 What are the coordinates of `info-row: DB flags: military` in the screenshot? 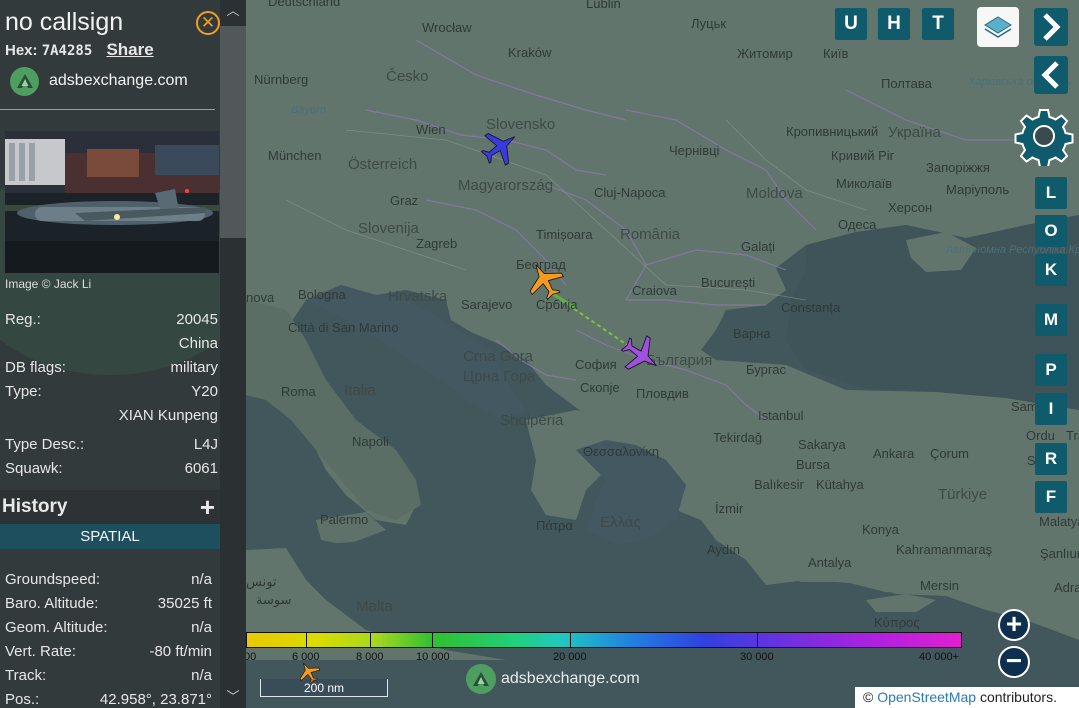 It's located at (111, 369).